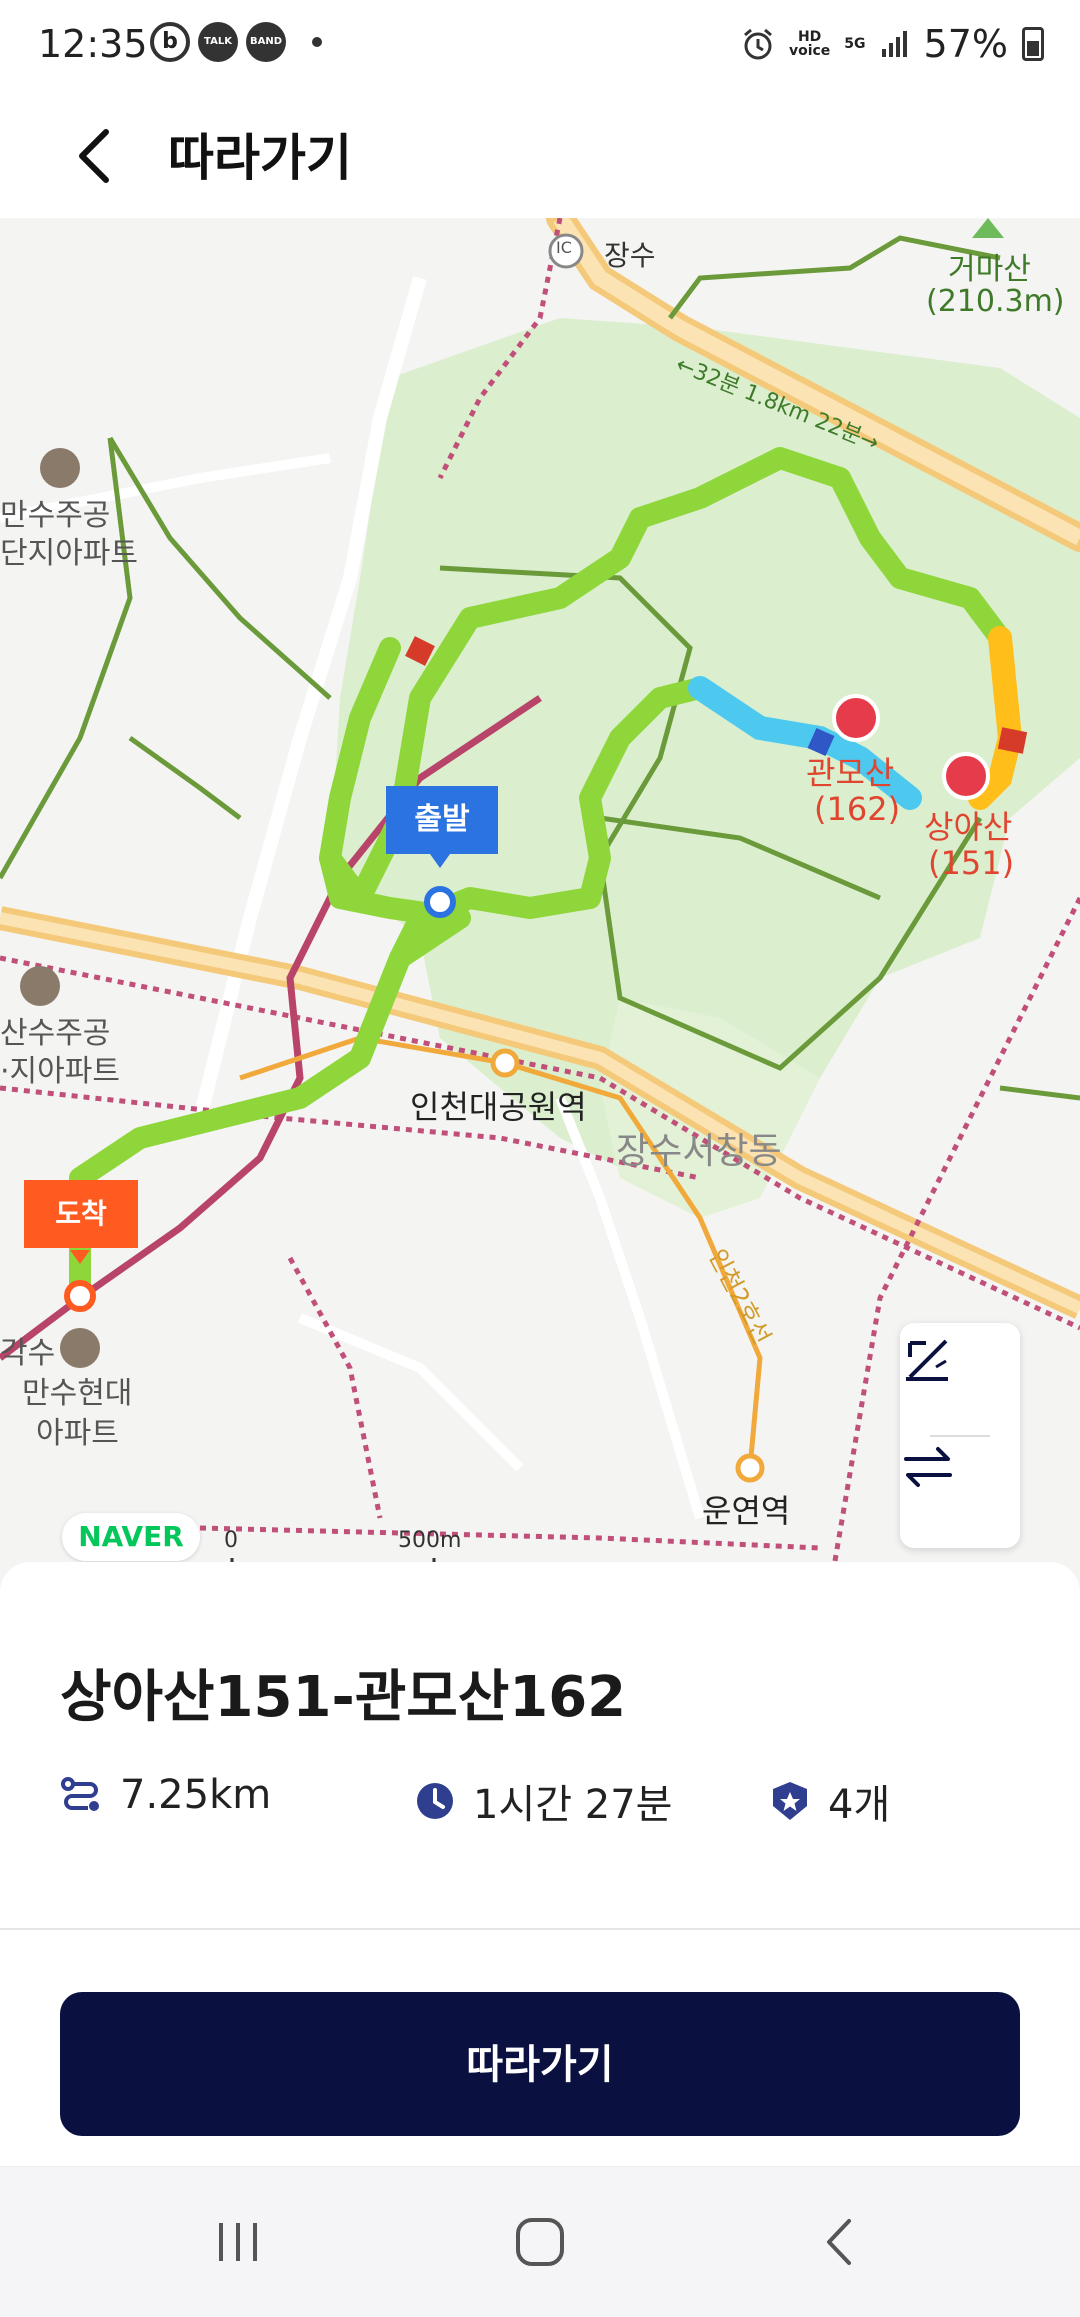  I want to click on scale-500-label: 500m, so click(430, 1540).